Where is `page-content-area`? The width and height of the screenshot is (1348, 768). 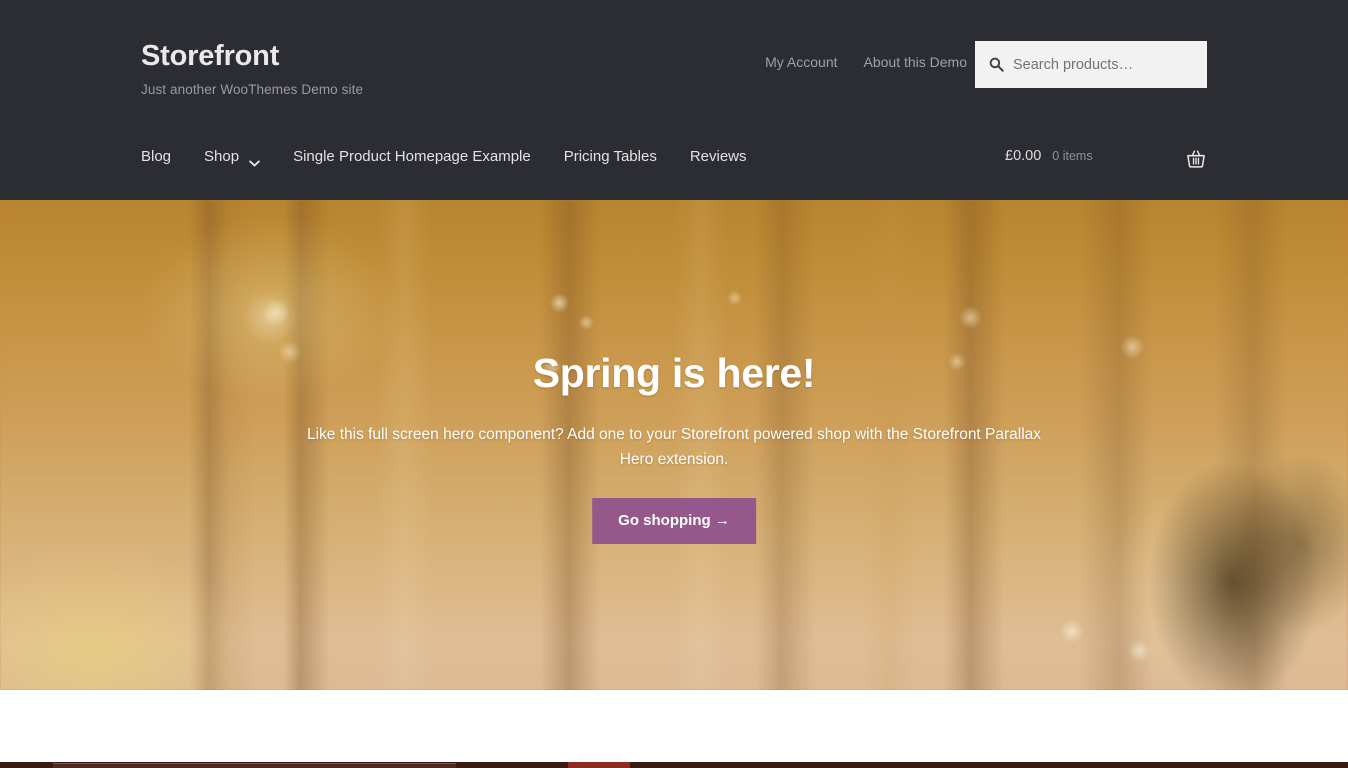
page-content-area is located at coordinates (674, 726).